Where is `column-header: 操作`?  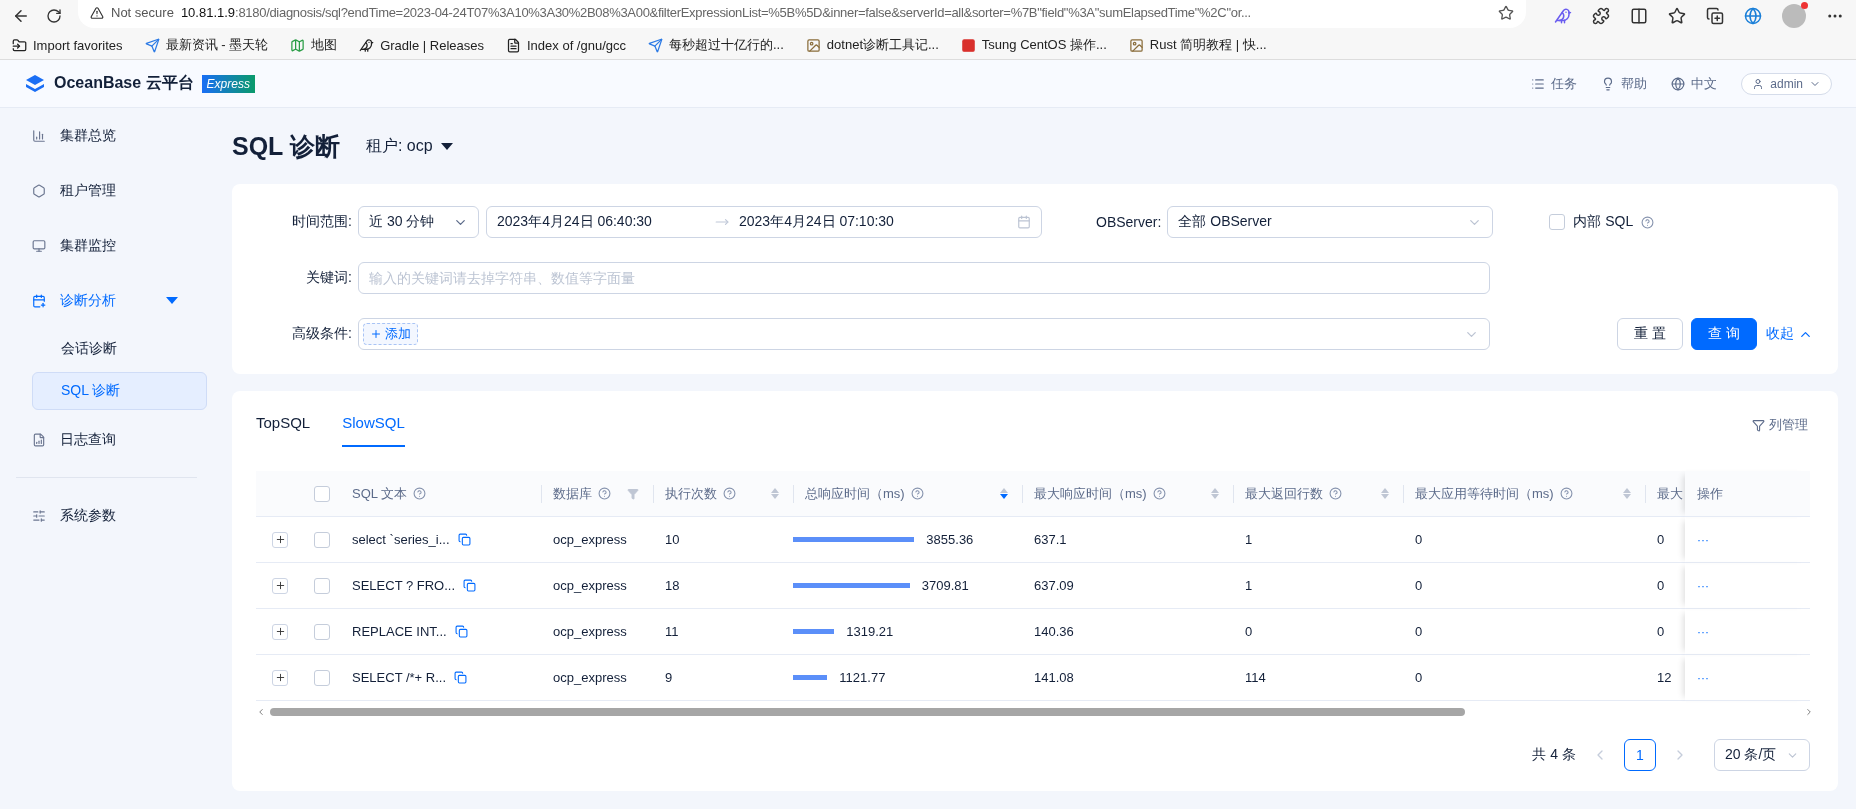 column-header: 操作 is located at coordinates (1747, 494).